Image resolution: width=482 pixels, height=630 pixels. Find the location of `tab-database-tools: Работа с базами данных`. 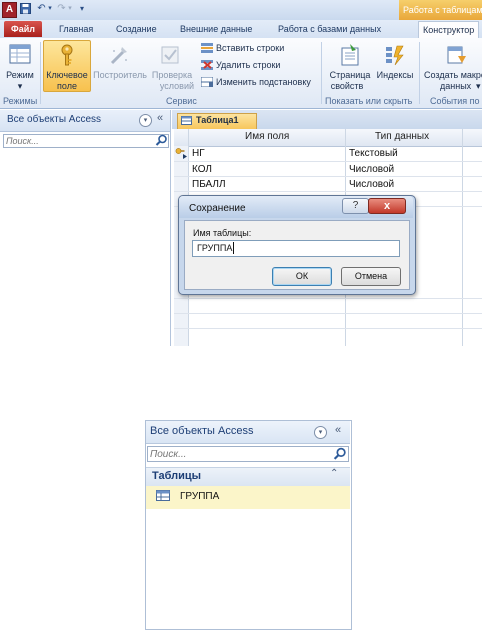

tab-database-tools: Работа с базами данных is located at coordinates (329, 29).